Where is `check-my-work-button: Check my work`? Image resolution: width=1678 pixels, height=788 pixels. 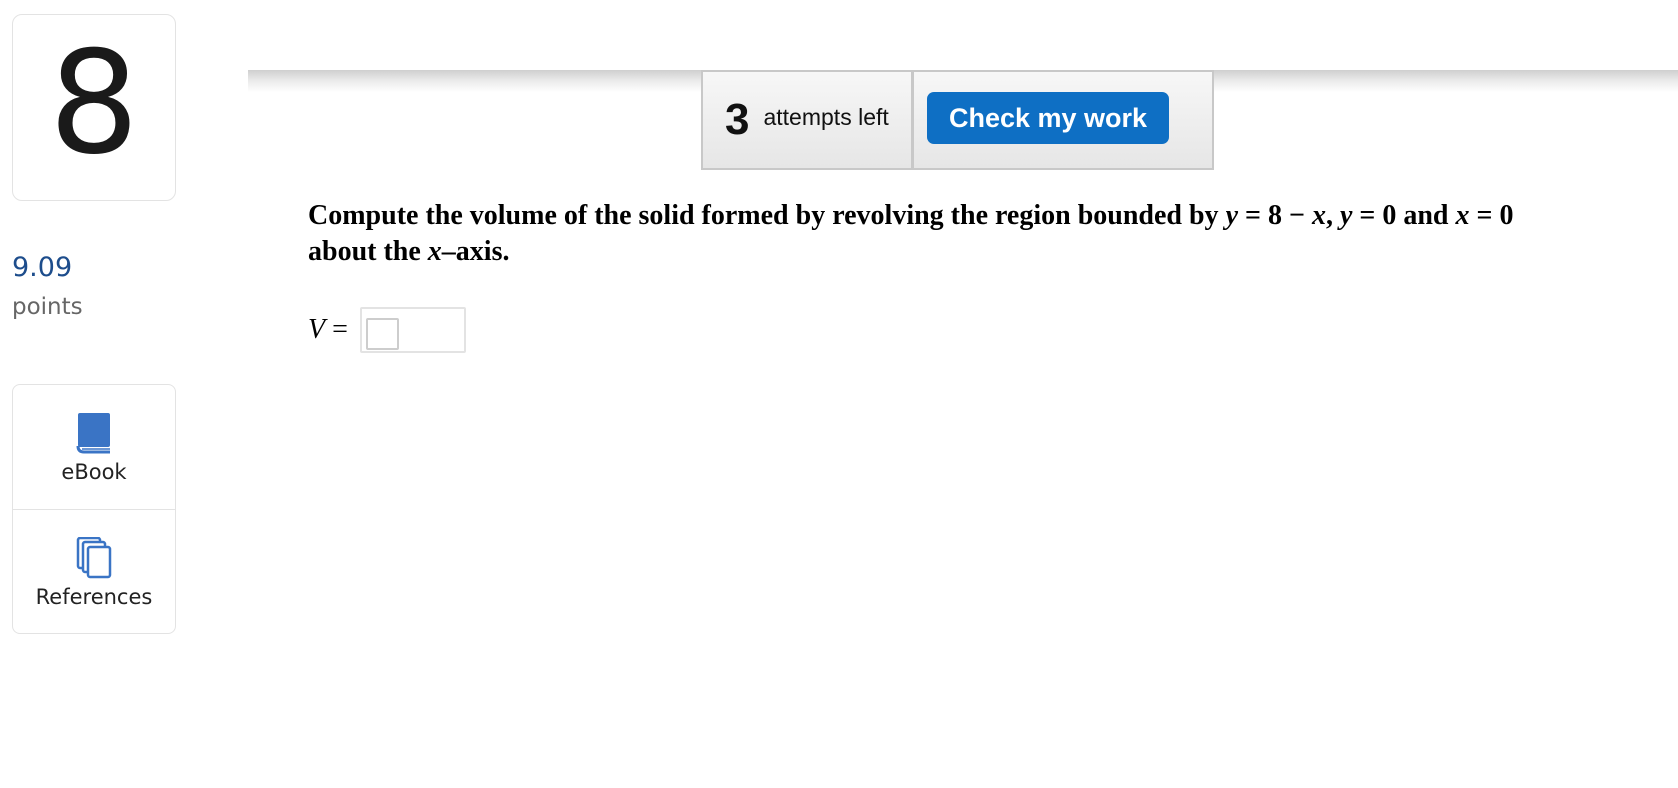 check-my-work-button: Check my work is located at coordinates (1048, 118).